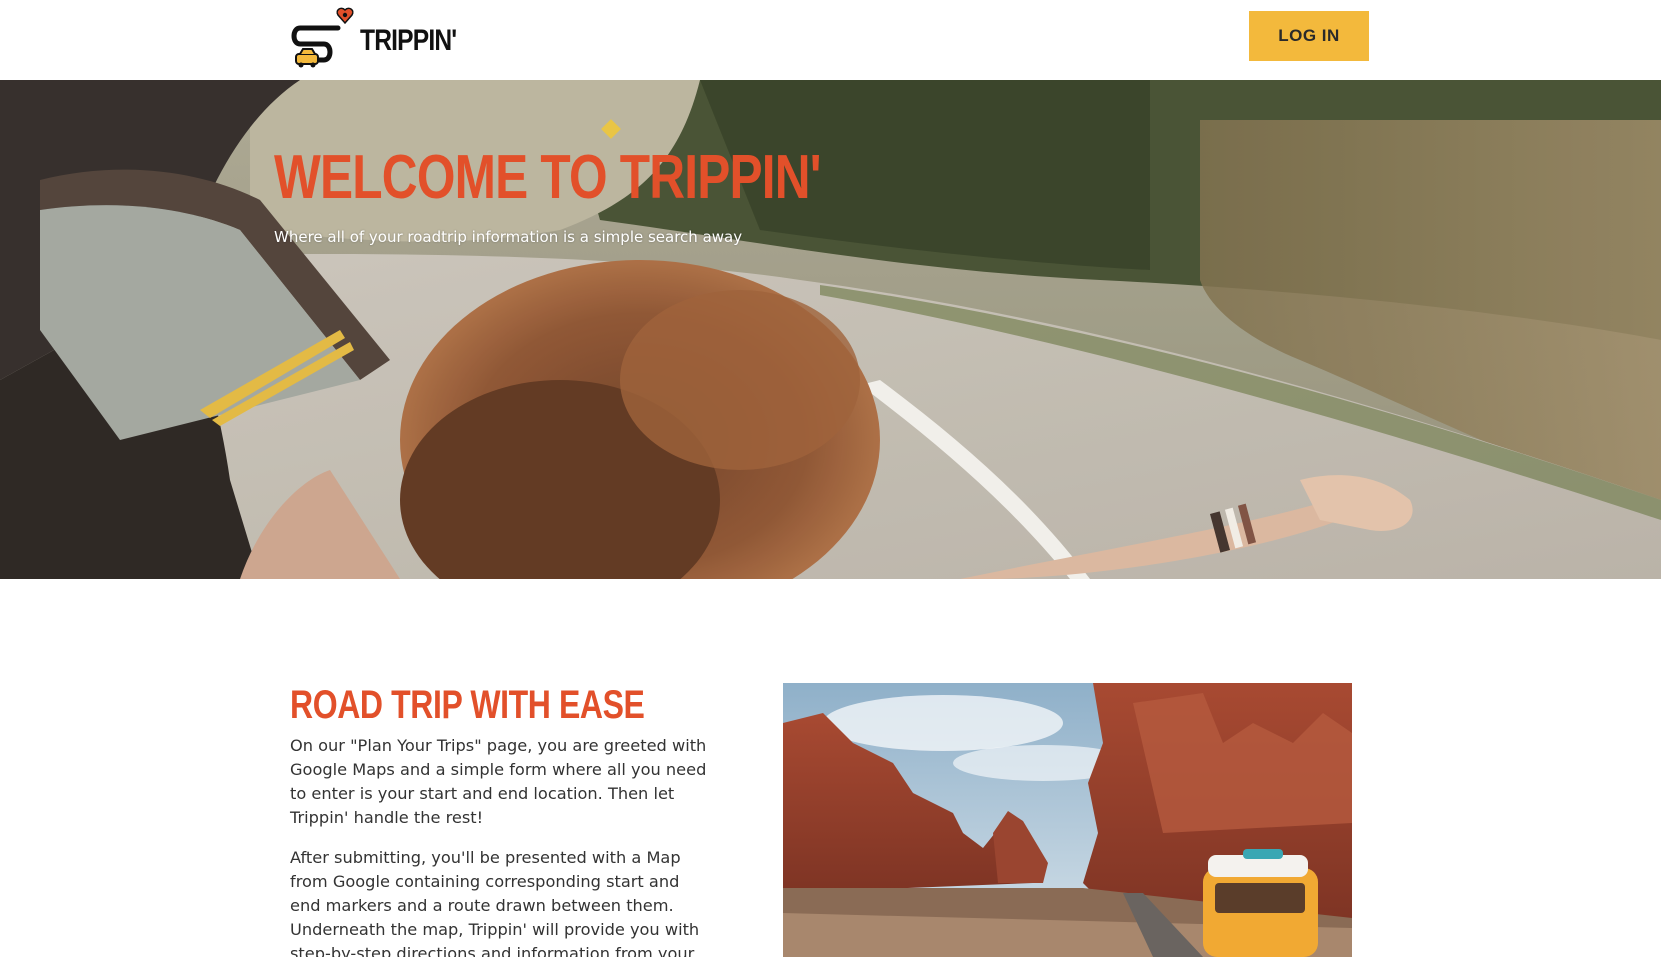  What do you see at coordinates (408, 40) in the screenshot?
I see `brand-name: TRIPPIN'` at bounding box center [408, 40].